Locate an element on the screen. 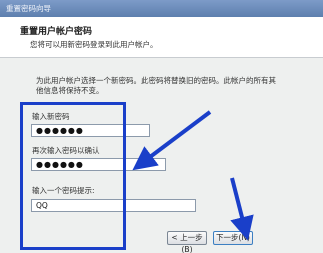 This screenshot has height=253, width=323. arrow-to-fields is located at coordinates (172, 140).